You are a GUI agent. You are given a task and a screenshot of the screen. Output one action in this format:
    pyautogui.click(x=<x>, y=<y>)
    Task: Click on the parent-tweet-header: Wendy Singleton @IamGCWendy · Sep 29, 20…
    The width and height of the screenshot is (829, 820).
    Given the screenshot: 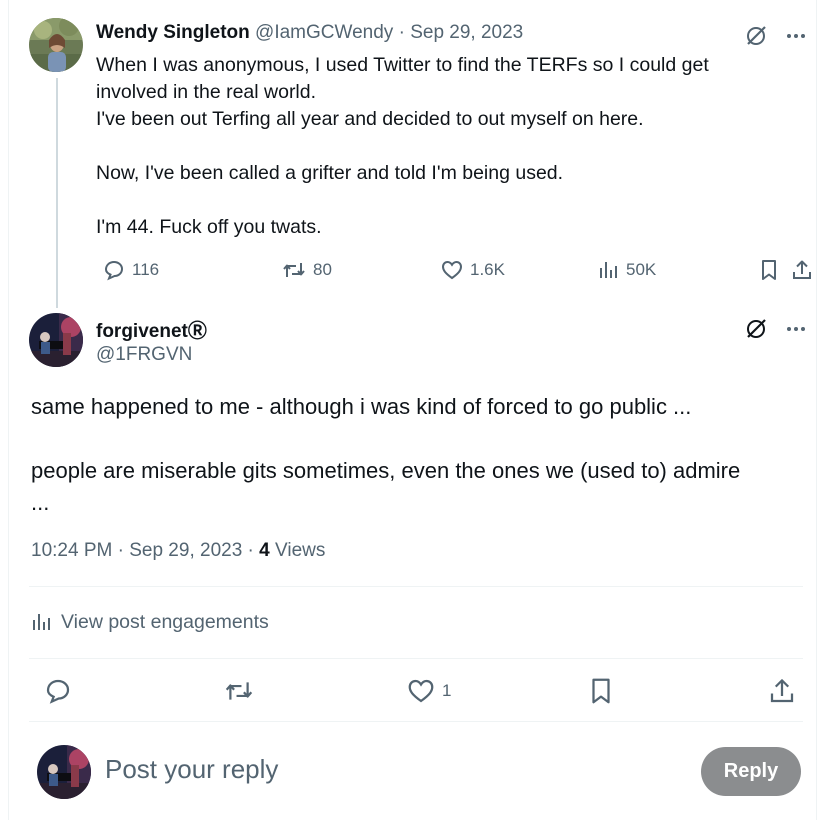 What is the action you would take?
    pyautogui.click(x=309, y=33)
    